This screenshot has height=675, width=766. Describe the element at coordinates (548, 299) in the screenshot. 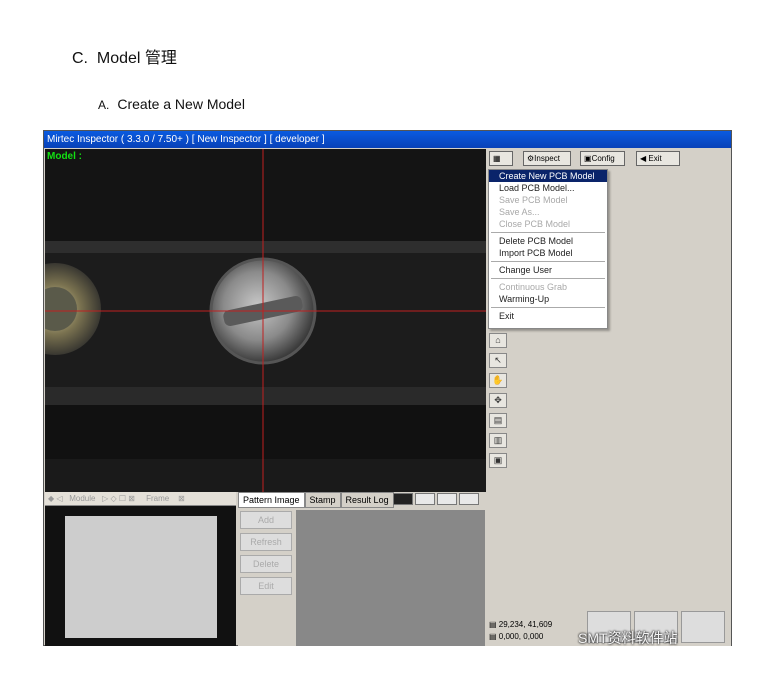

I see `menu-item-warming-up: Warming-Up` at that location.